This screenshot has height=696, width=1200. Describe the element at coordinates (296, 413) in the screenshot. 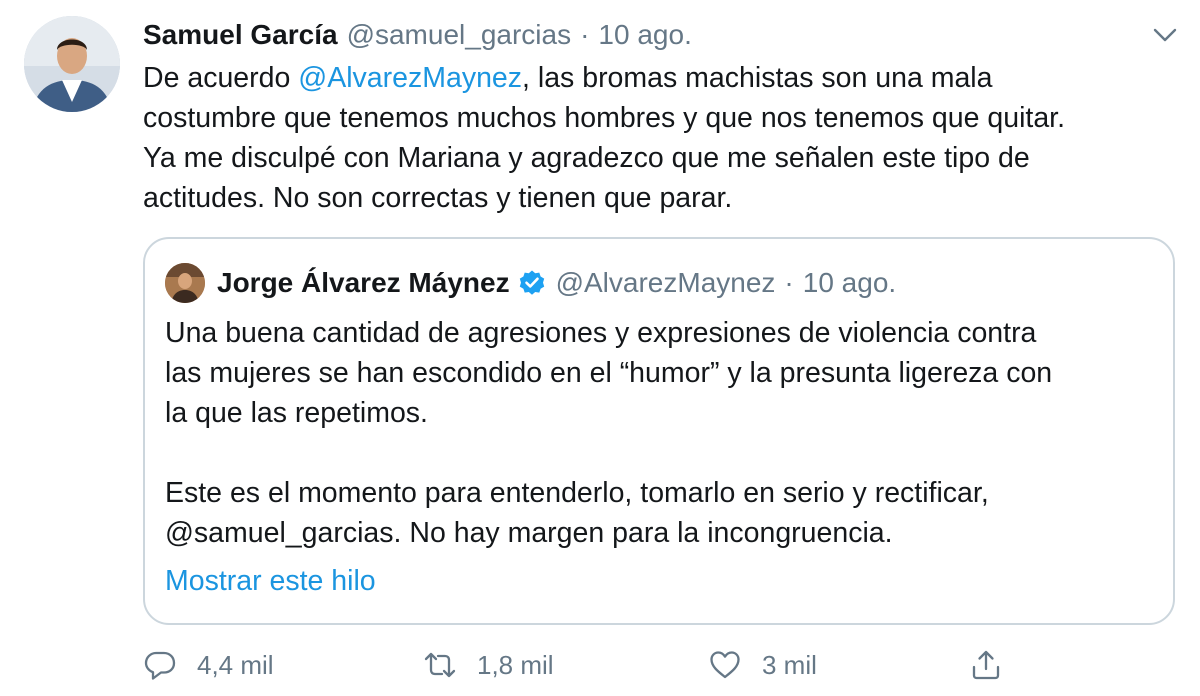

I see `quoted-text-line: la que las repetimos.` at that location.